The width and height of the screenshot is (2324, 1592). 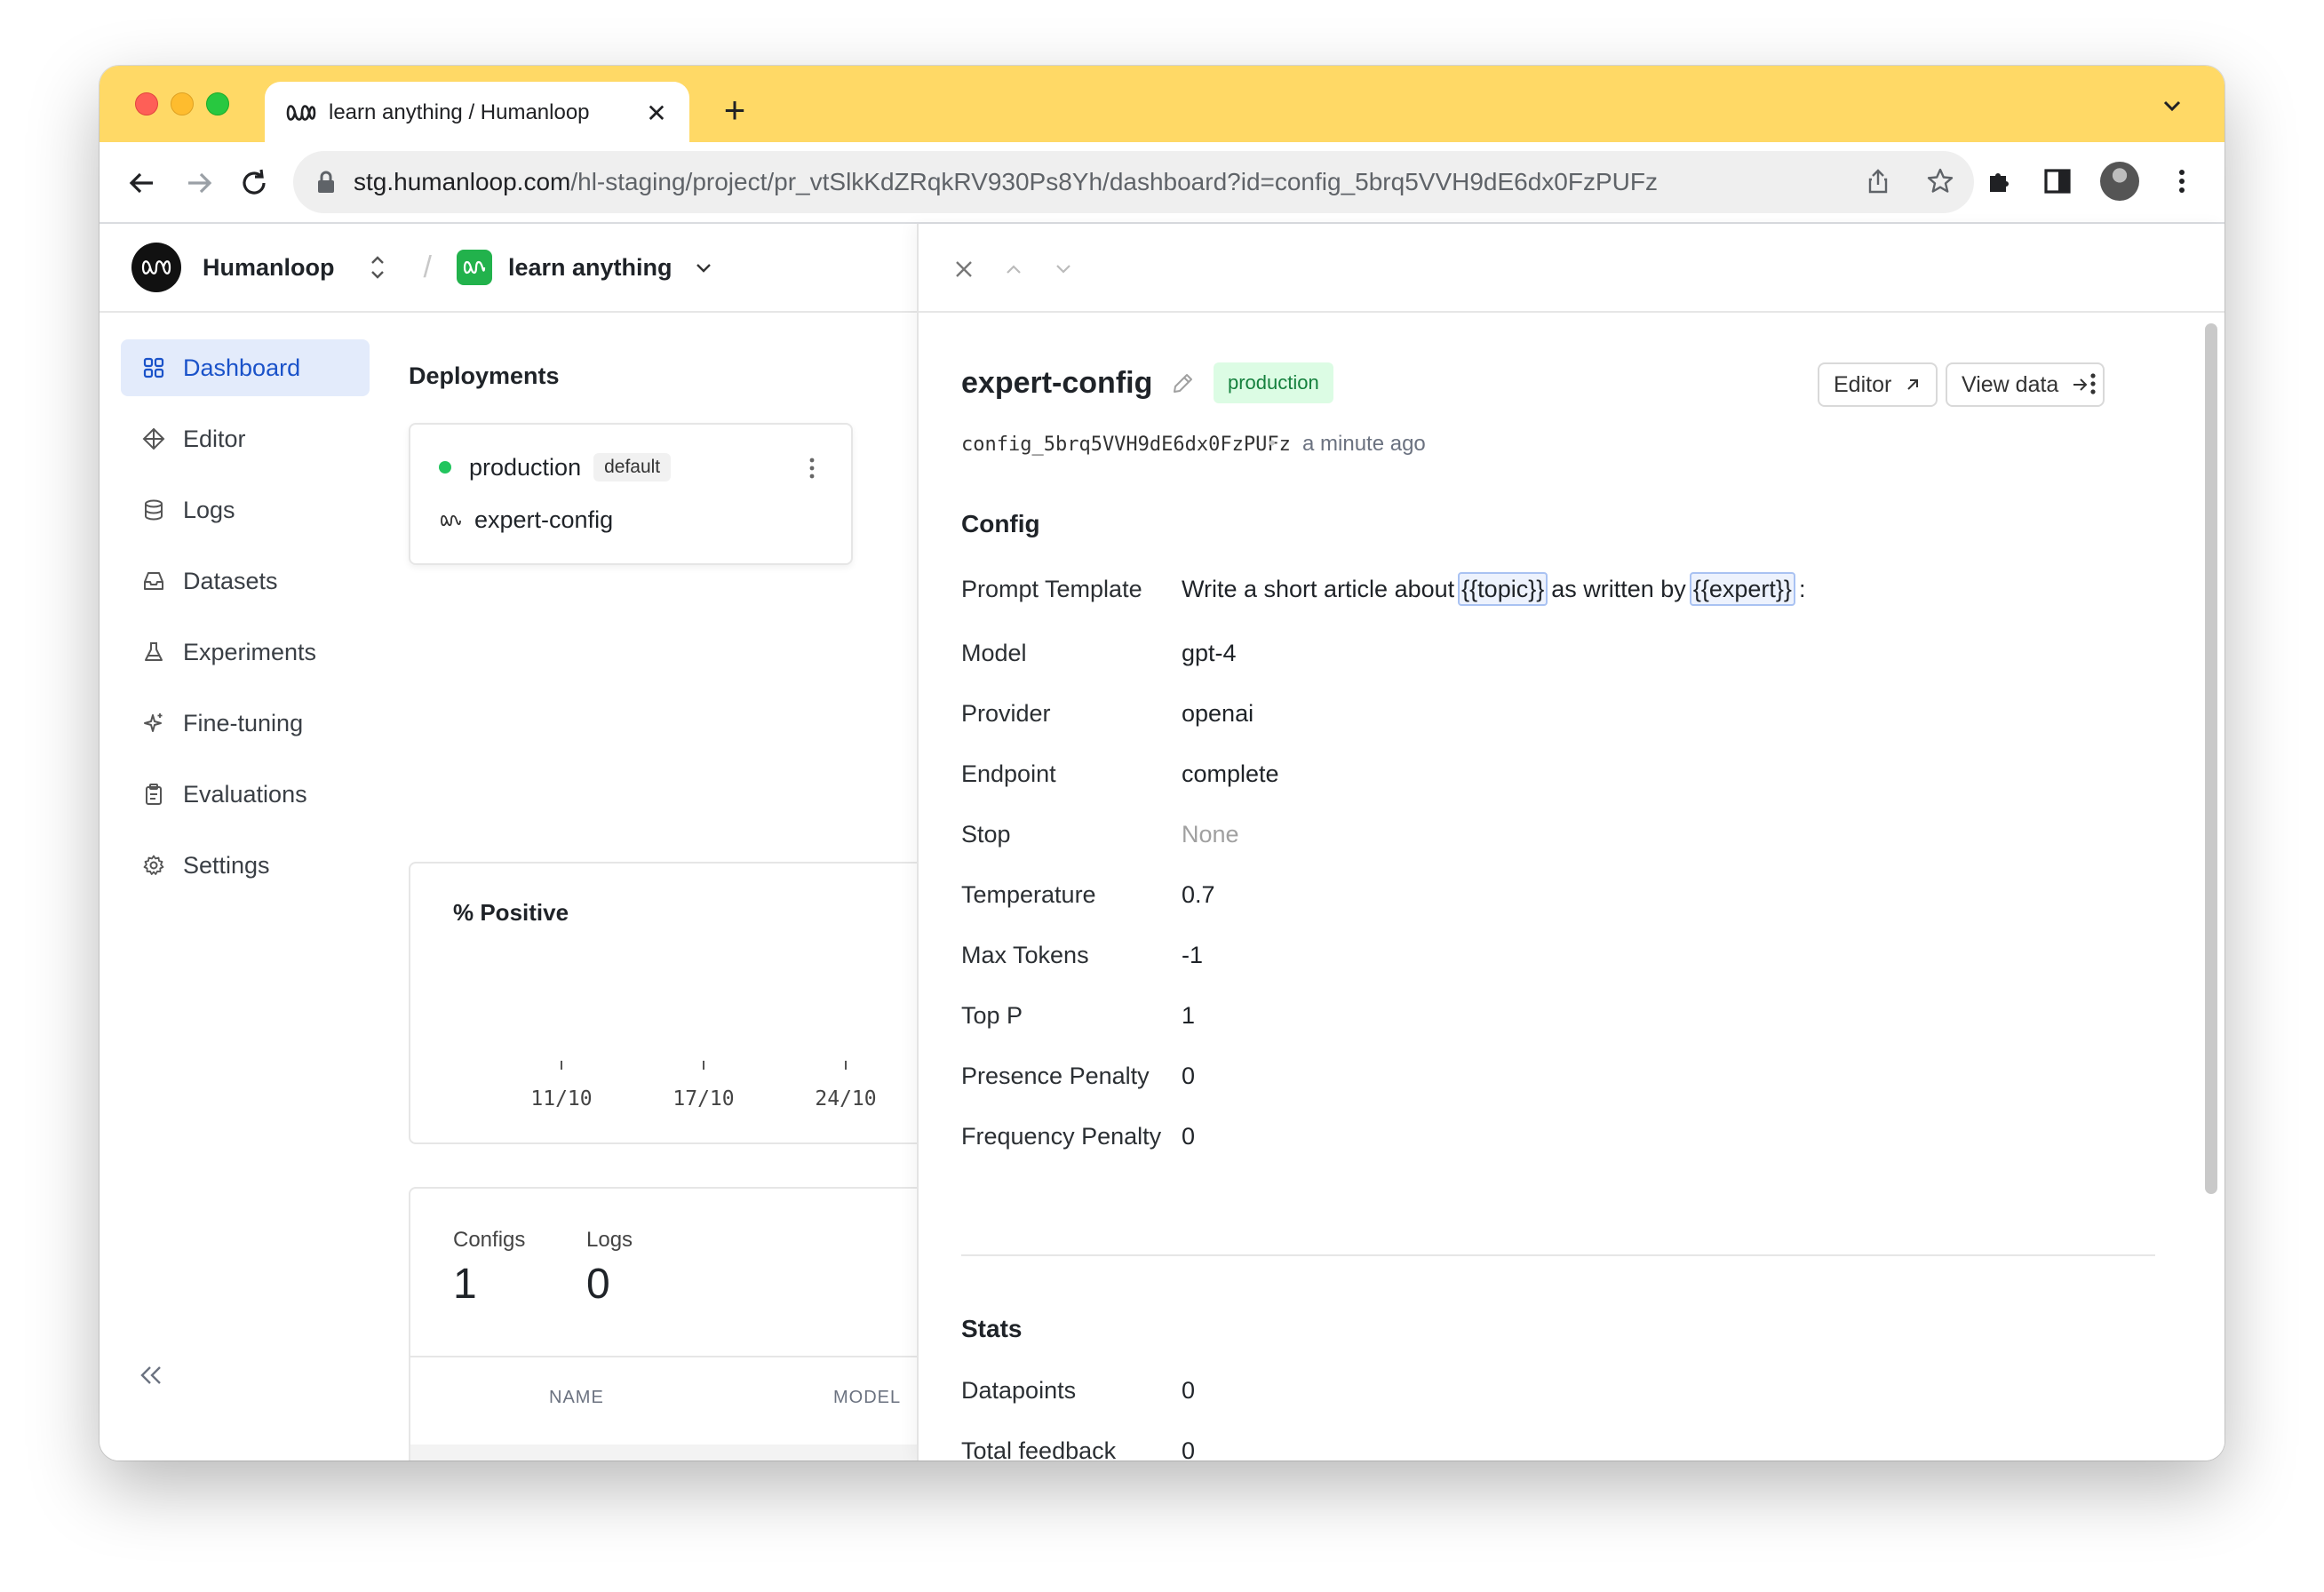 What do you see at coordinates (631, 494) in the screenshot?
I see `deployment-card: production default expert-config` at bounding box center [631, 494].